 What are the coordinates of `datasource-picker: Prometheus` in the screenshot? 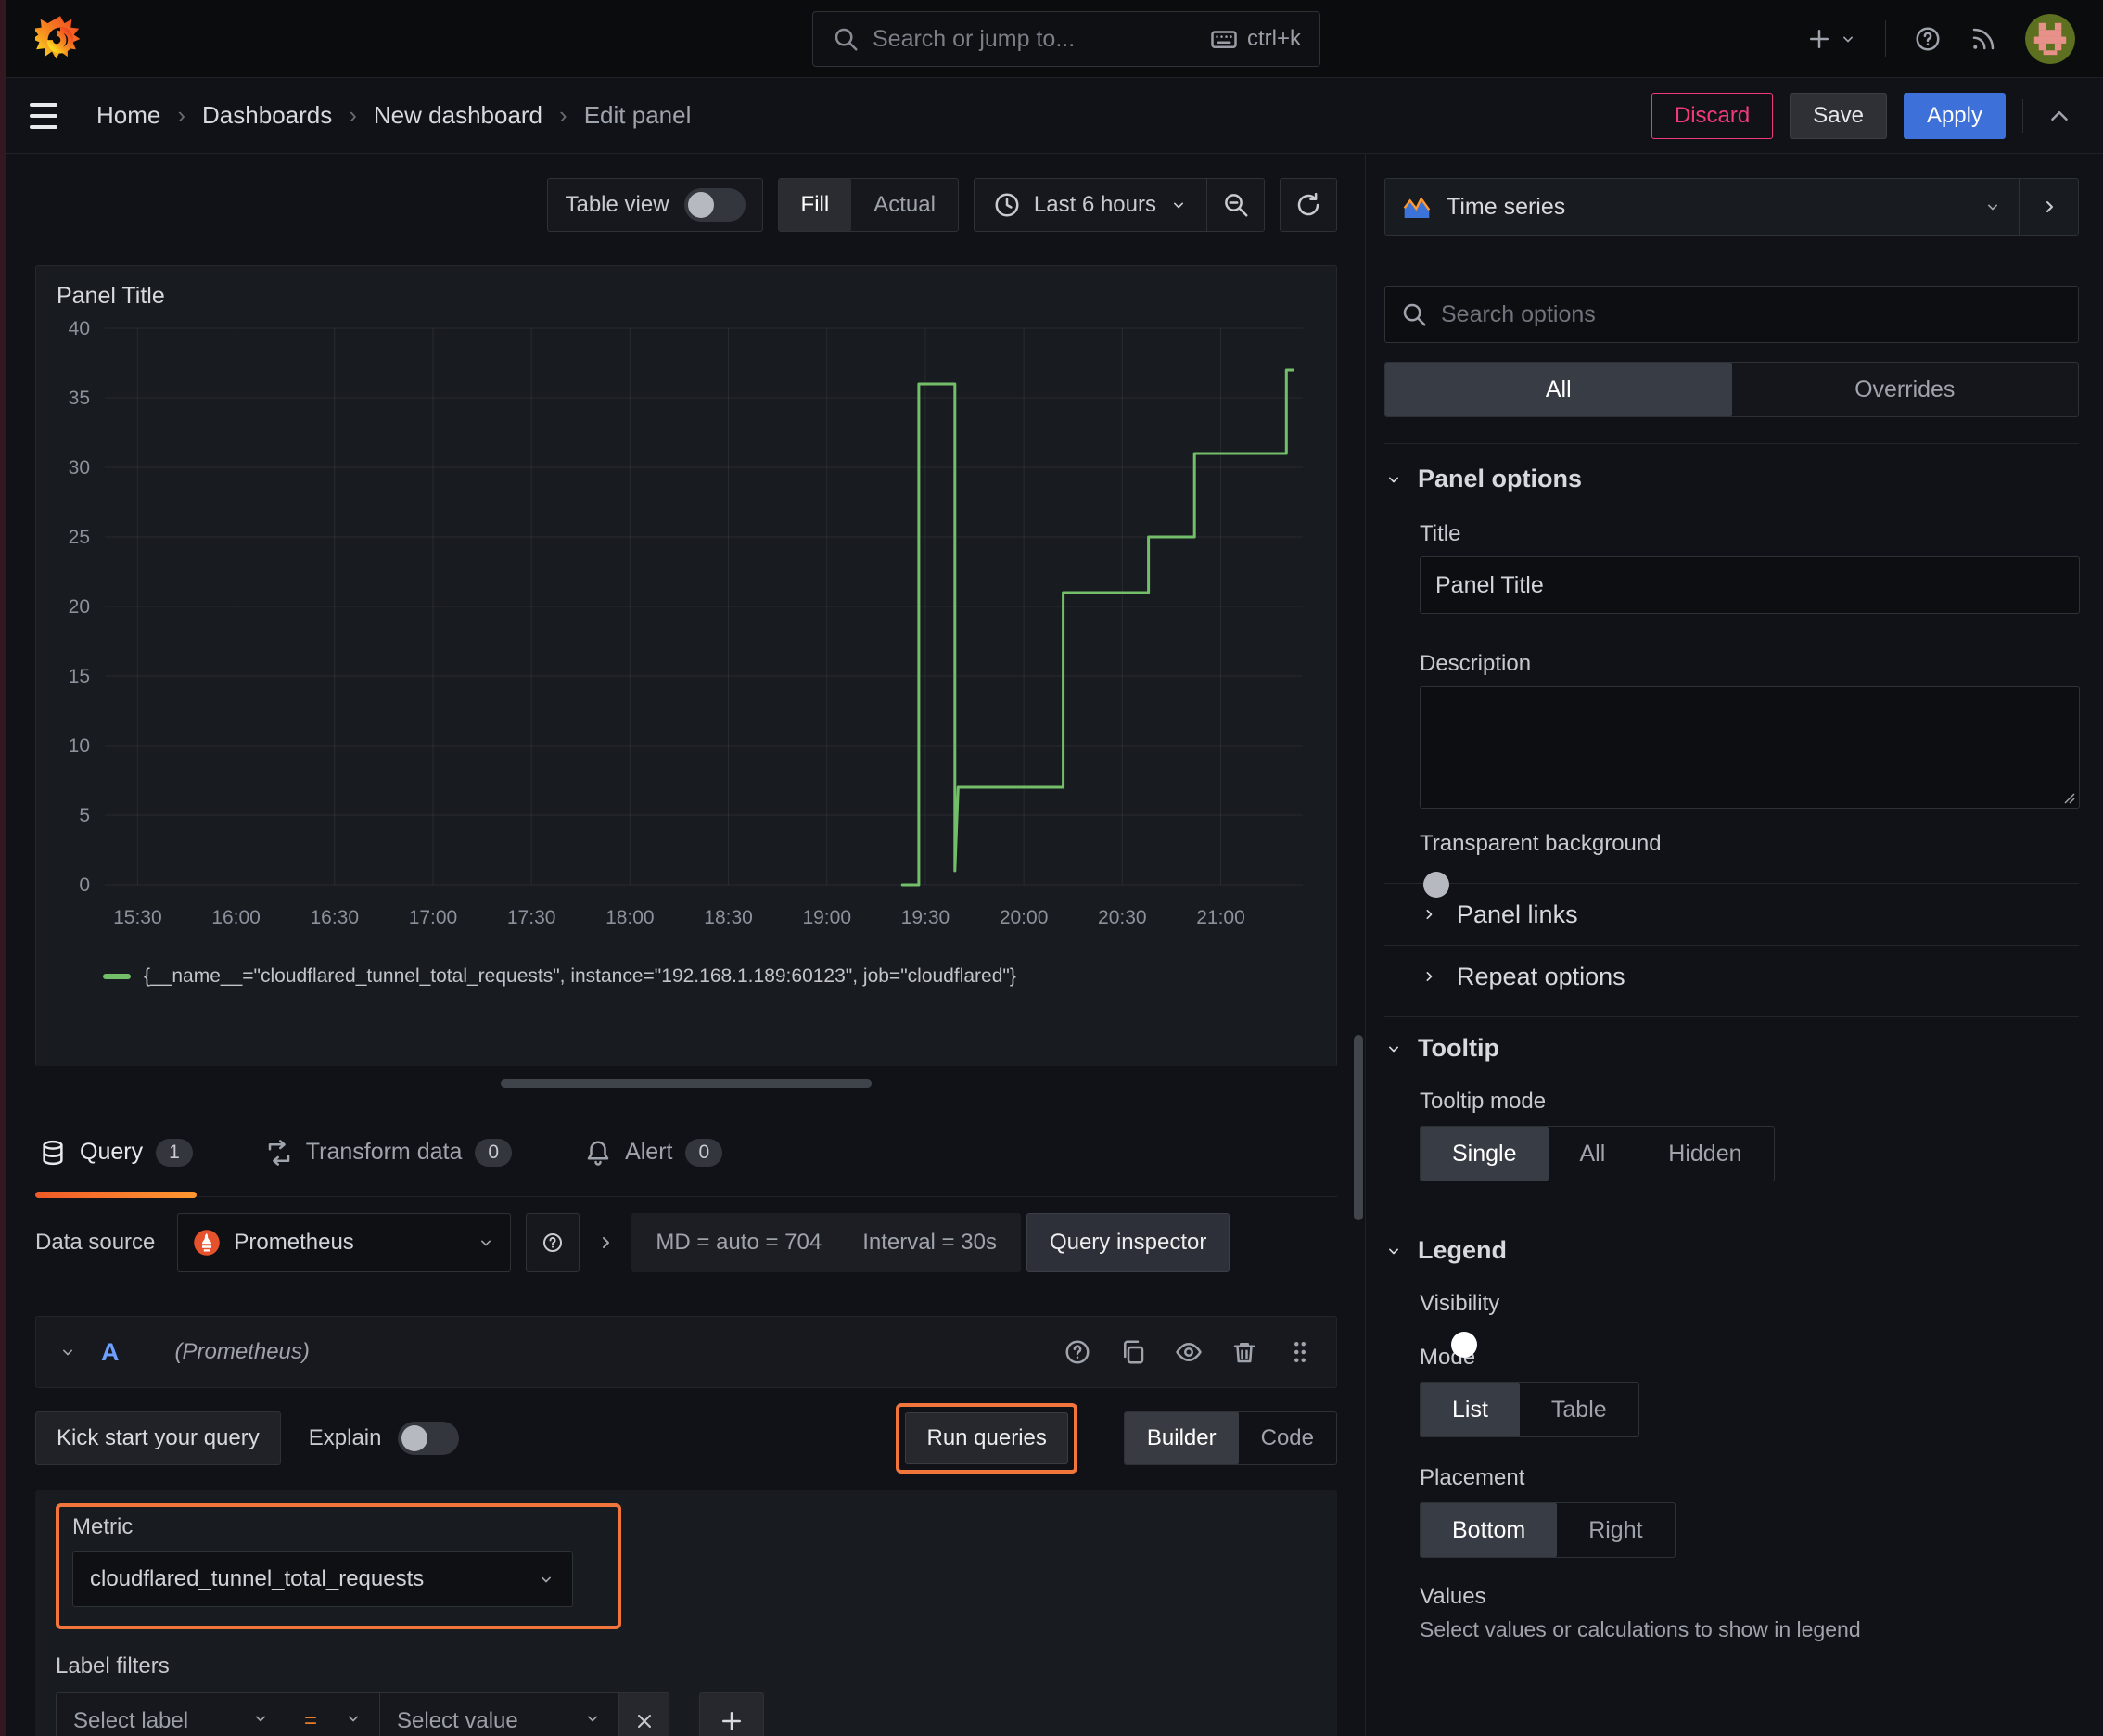 It's located at (344, 1242).